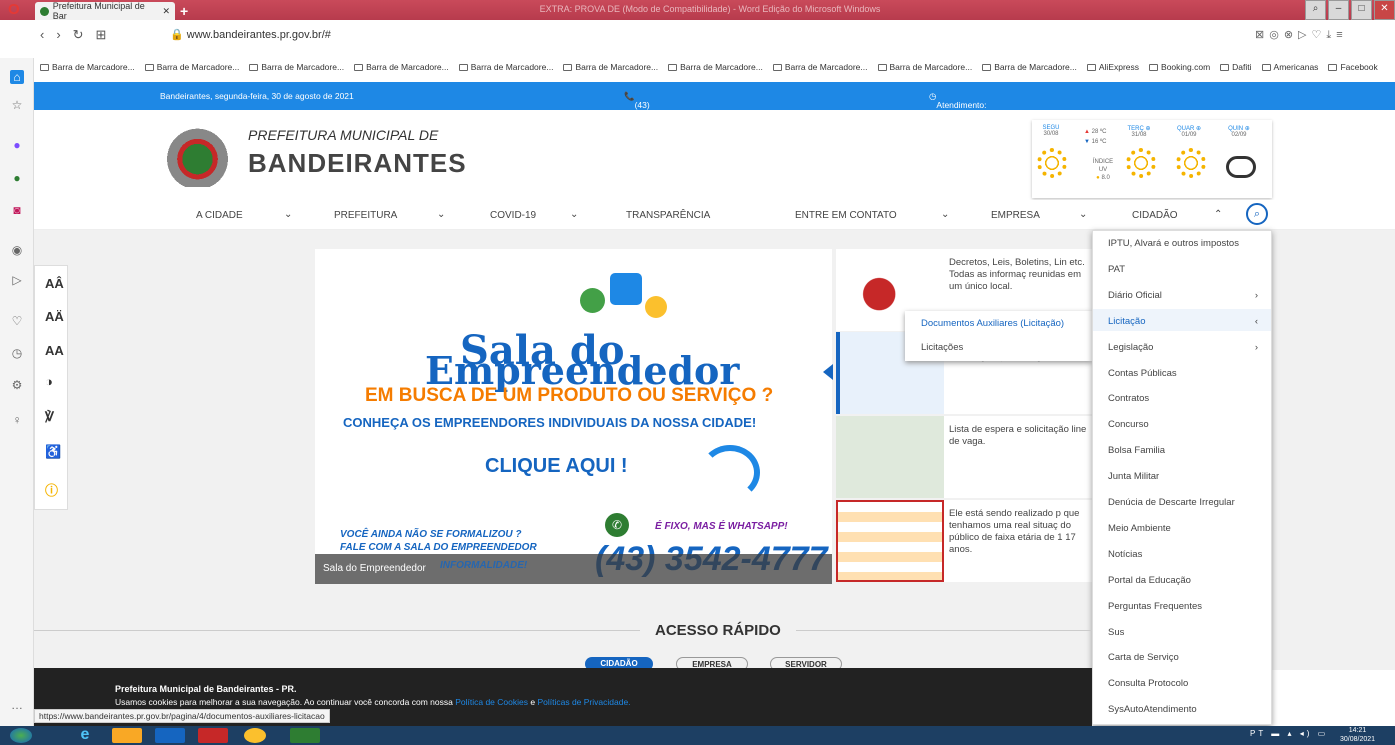 Image resolution: width=1395 pixels, height=745 pixels. I want to click on history-icon: ◷, so click(17, 353).